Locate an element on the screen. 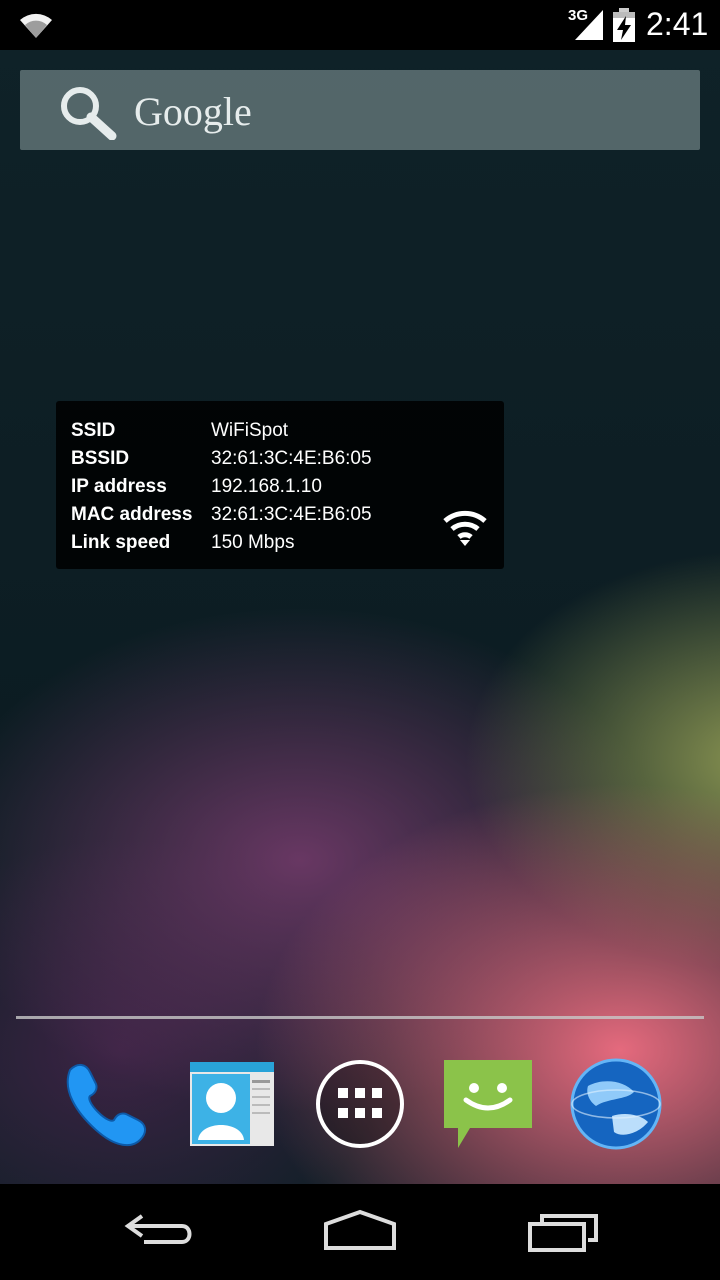 The image size is (720, 1280). row-value: WiFiSpot is located at coordinates (250, 430).